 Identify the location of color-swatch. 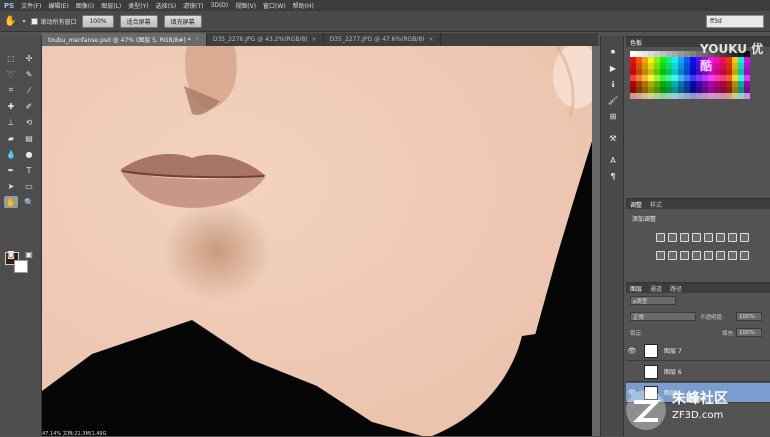
(747, 96).